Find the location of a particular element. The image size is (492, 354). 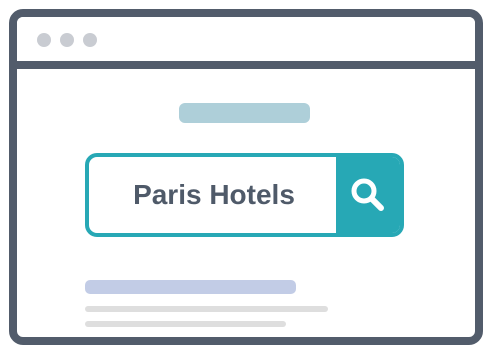

search-icon is located at coordinates (367, 194).